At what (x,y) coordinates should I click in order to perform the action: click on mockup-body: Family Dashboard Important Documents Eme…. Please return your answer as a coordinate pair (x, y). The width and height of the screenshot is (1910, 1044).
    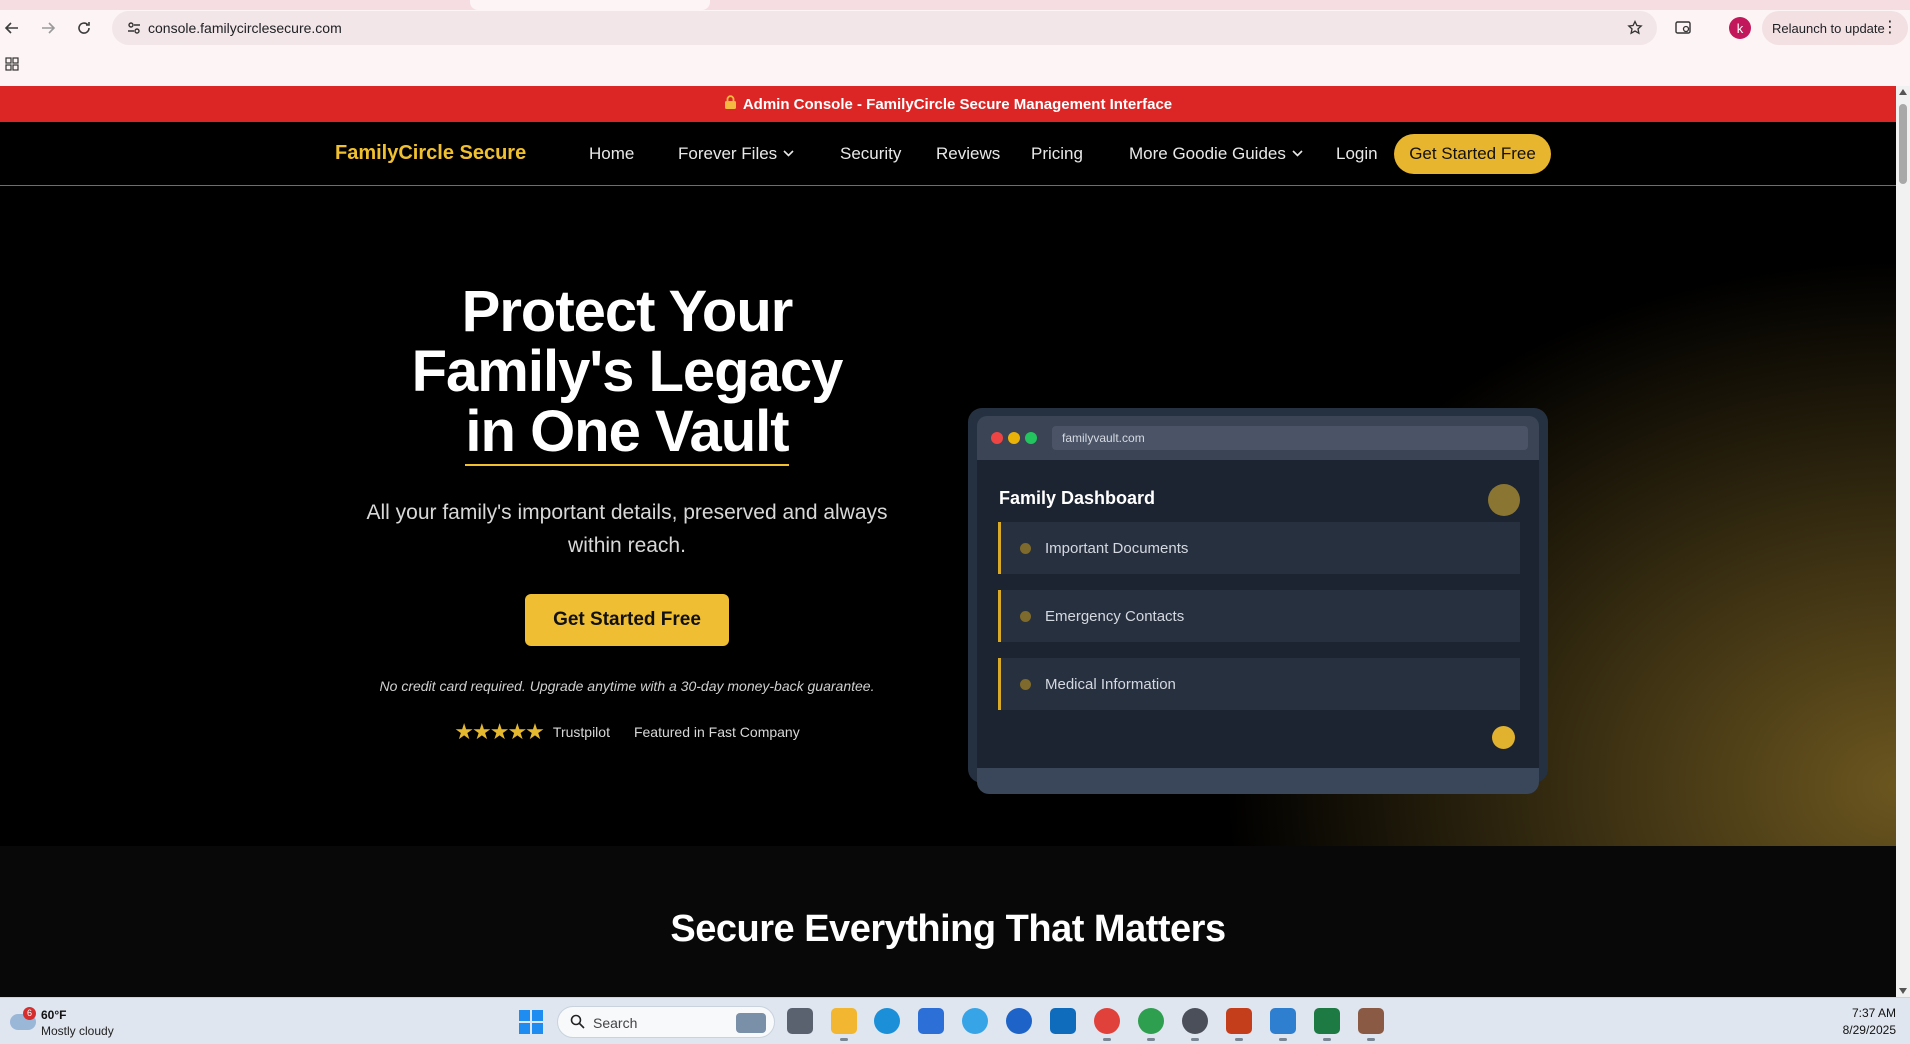
    Looking at the image, I should click on (1258, 614).